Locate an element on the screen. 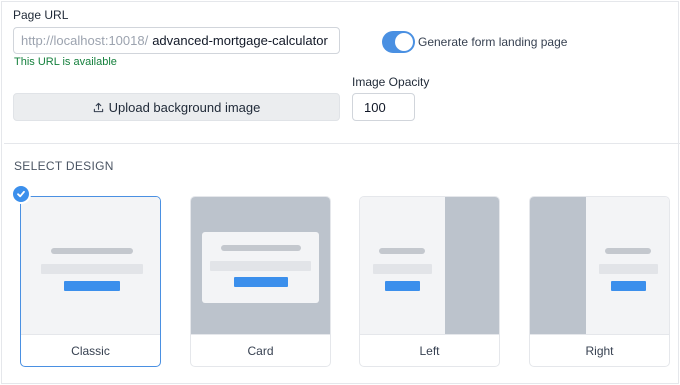  page-url-field: http://localhost:10018/ is located at coordinates (176, 40).